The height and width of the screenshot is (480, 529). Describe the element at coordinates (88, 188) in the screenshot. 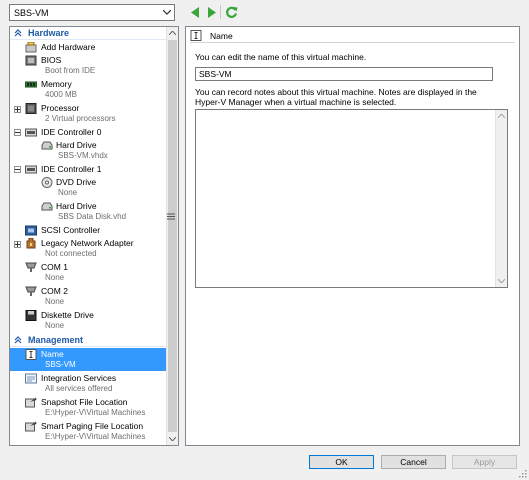

I see `sidebar-item-dvd-drive: DVD Drive None` at that location.